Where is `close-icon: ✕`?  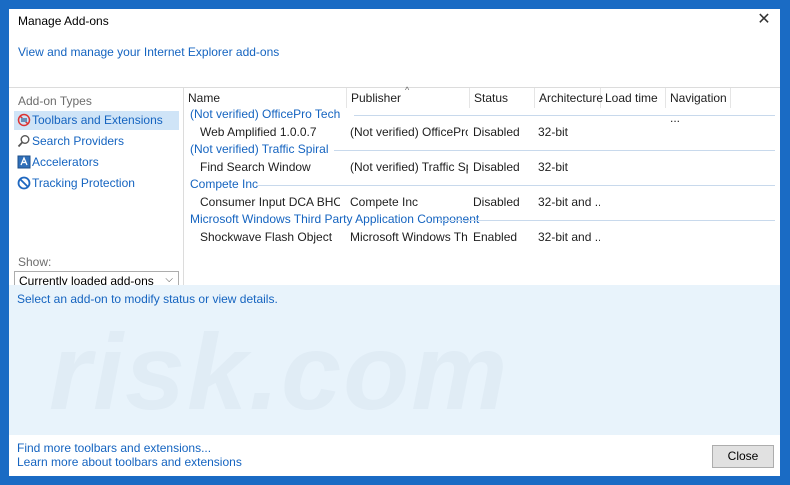
close-icon: ✕ is located at coordinates (764, 20).